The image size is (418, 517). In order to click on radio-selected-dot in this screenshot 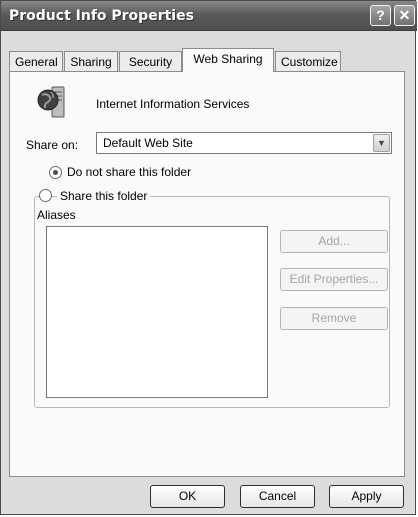, I will do `click(55, 172)`.